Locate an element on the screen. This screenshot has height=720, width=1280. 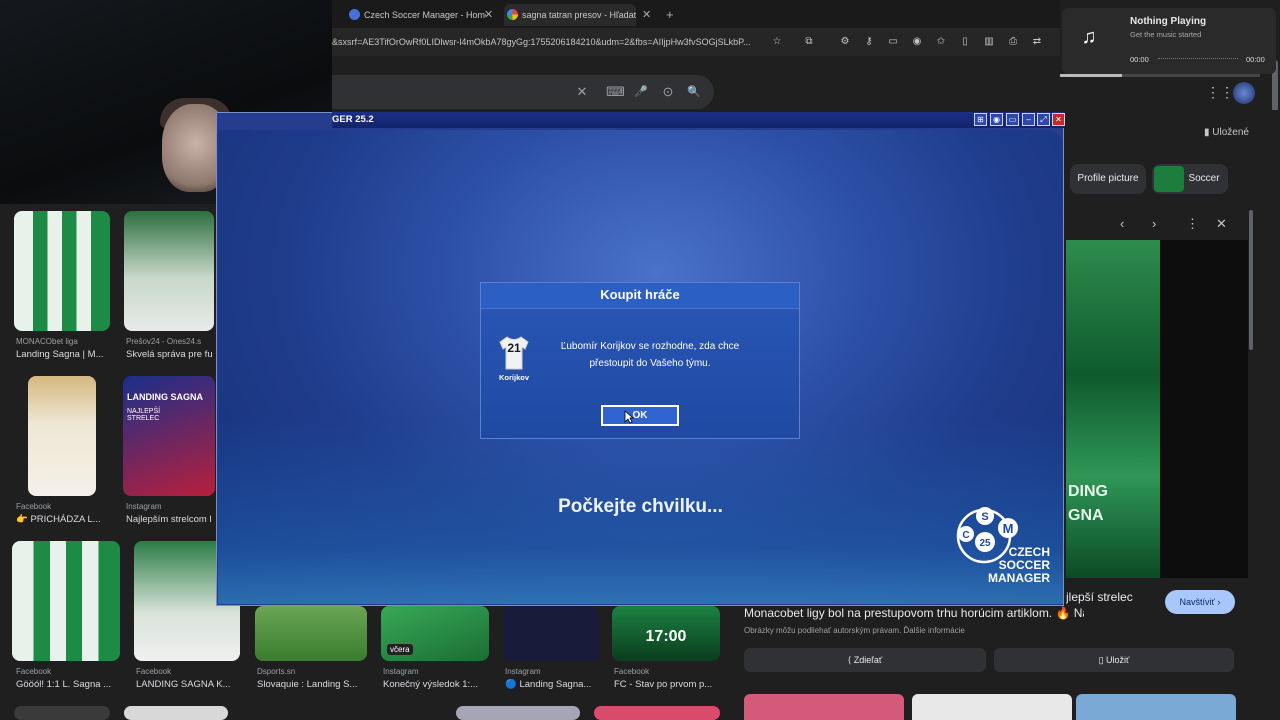
apps-grid-icon: ⋮⋮ is located at coordinates (1220, 92).